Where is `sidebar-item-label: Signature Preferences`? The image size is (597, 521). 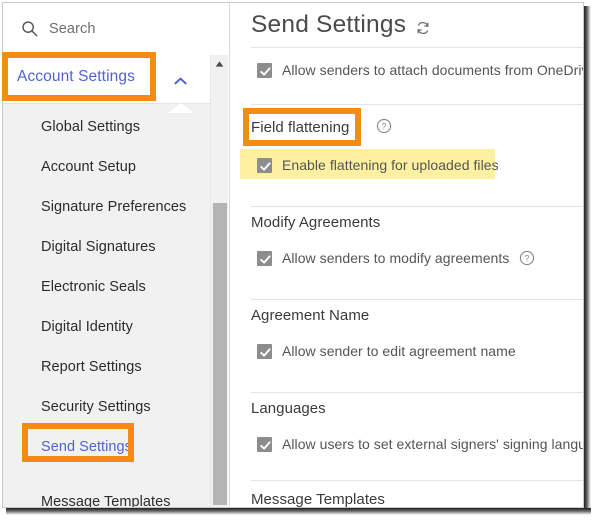 sidebar-item-label: Signature Preferences is located at coordinates (114, 207).